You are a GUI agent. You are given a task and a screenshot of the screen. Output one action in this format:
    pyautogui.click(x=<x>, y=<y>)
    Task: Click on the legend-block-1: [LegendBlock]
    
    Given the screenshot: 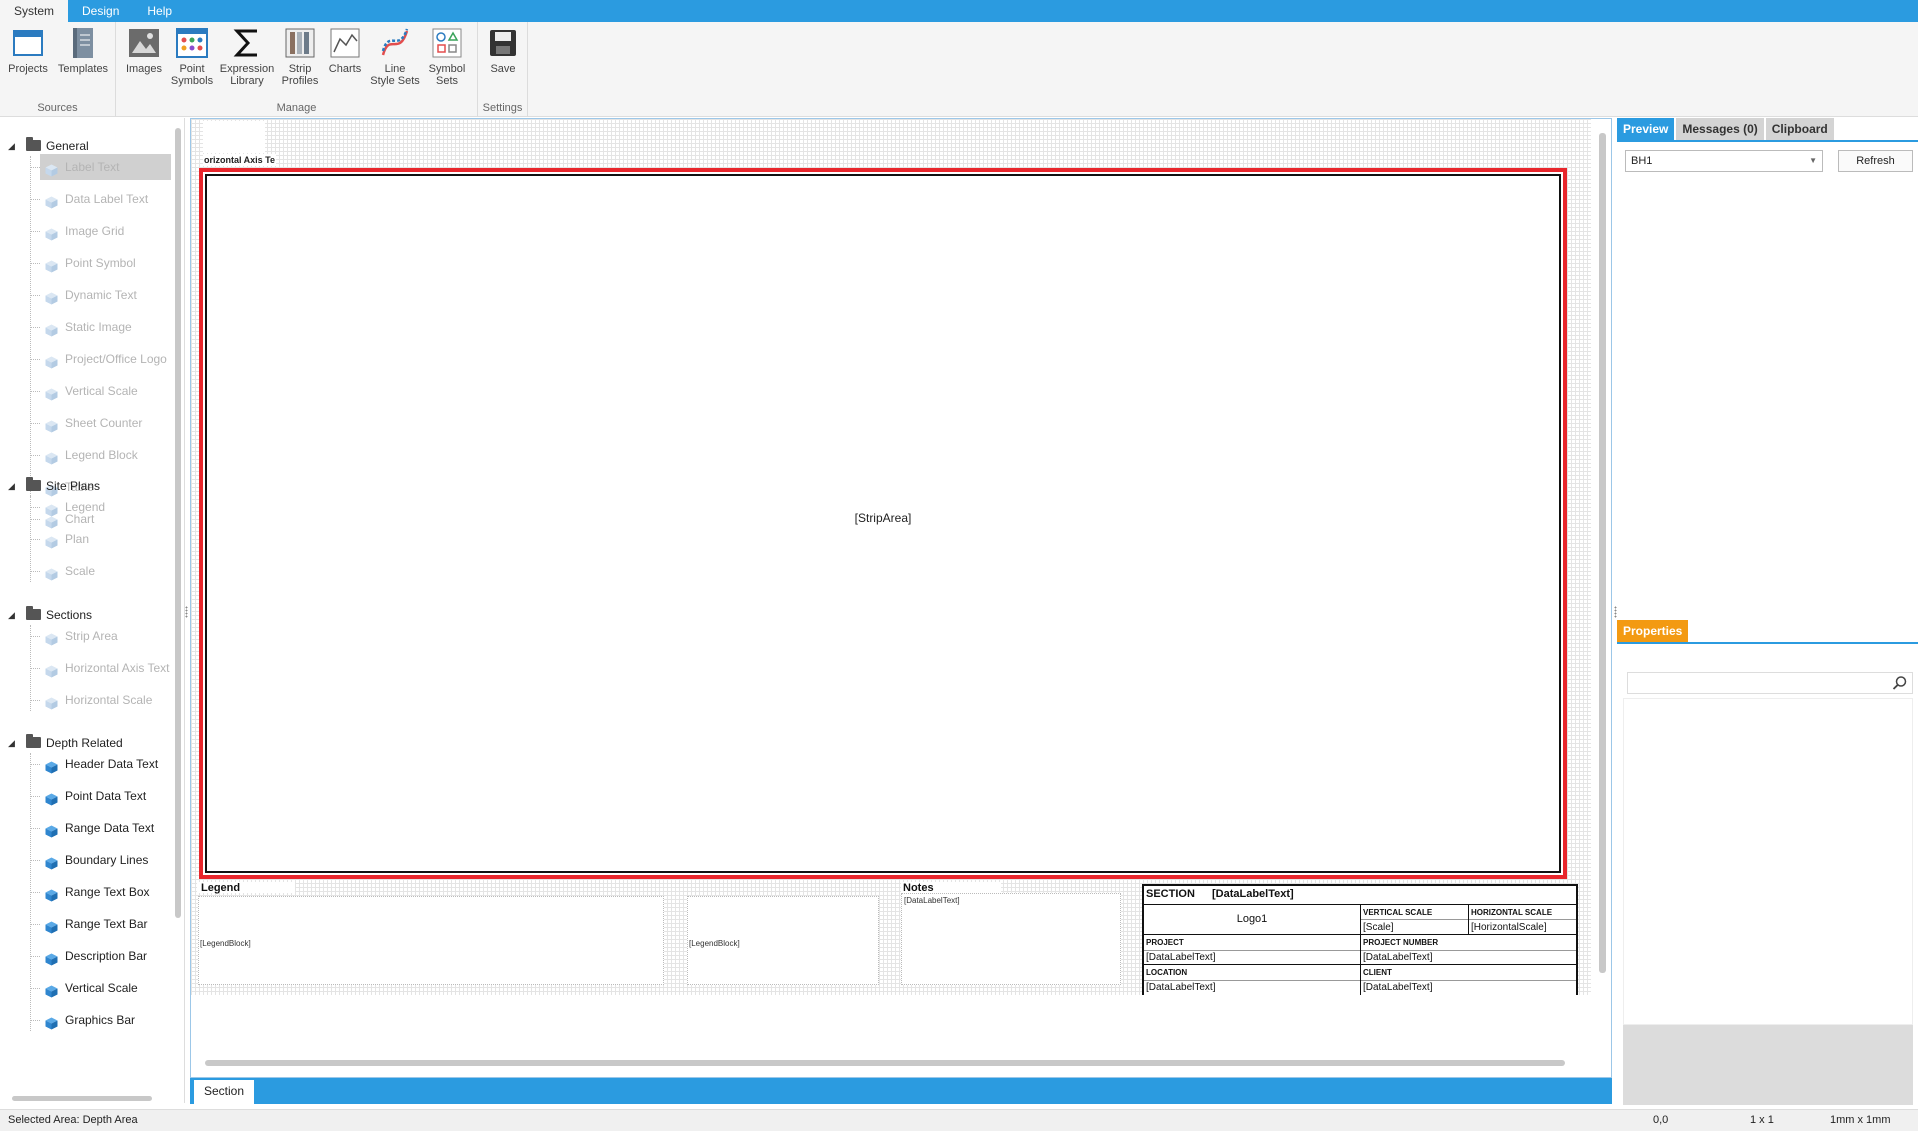 What is the action you would take?
    pyautogui.click(x=431, y=940)
    